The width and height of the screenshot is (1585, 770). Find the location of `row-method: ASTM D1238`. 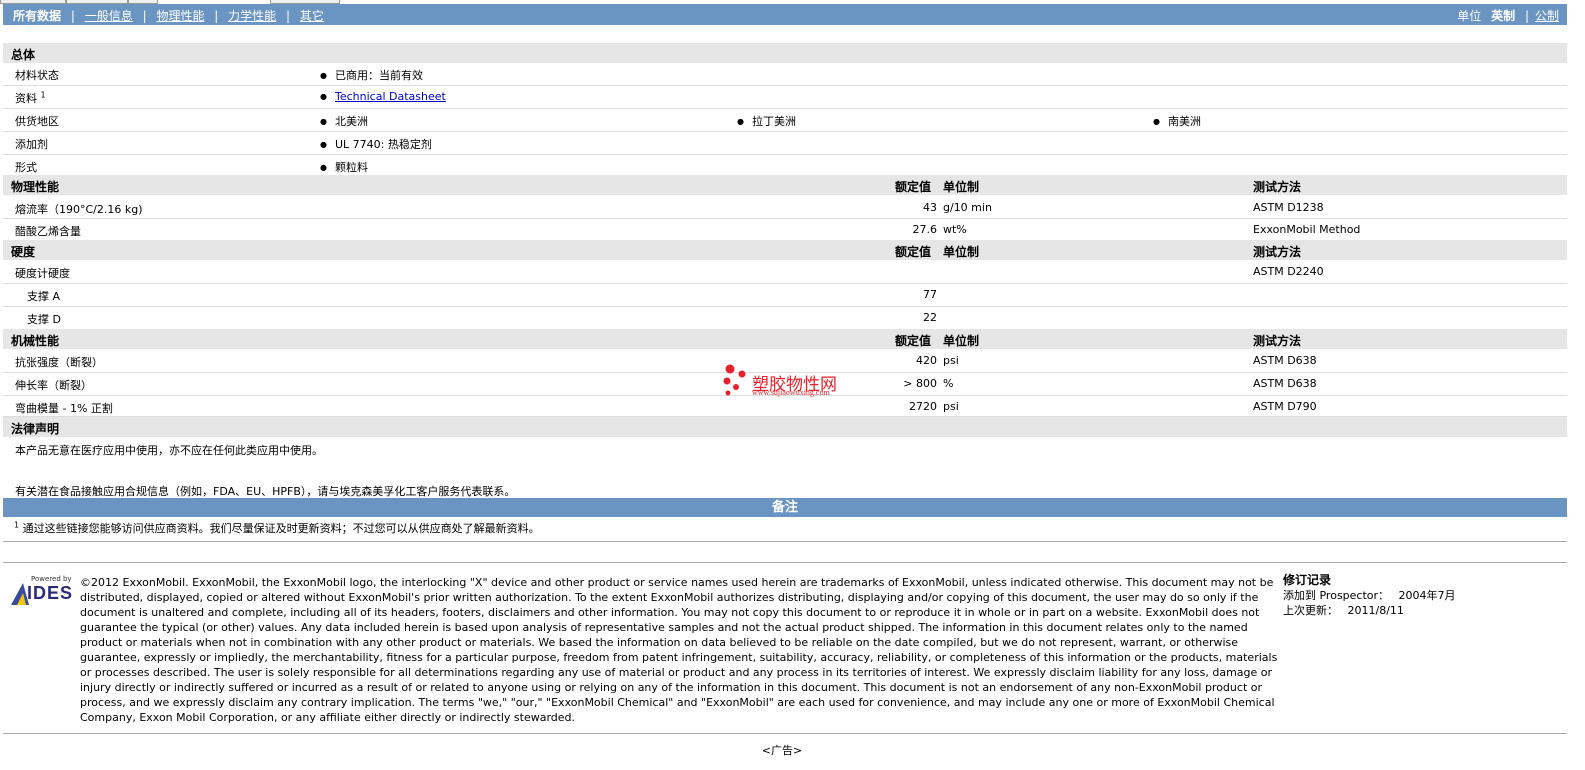

row-method: ASTM D1238 is located at coordinates (1288, 207).